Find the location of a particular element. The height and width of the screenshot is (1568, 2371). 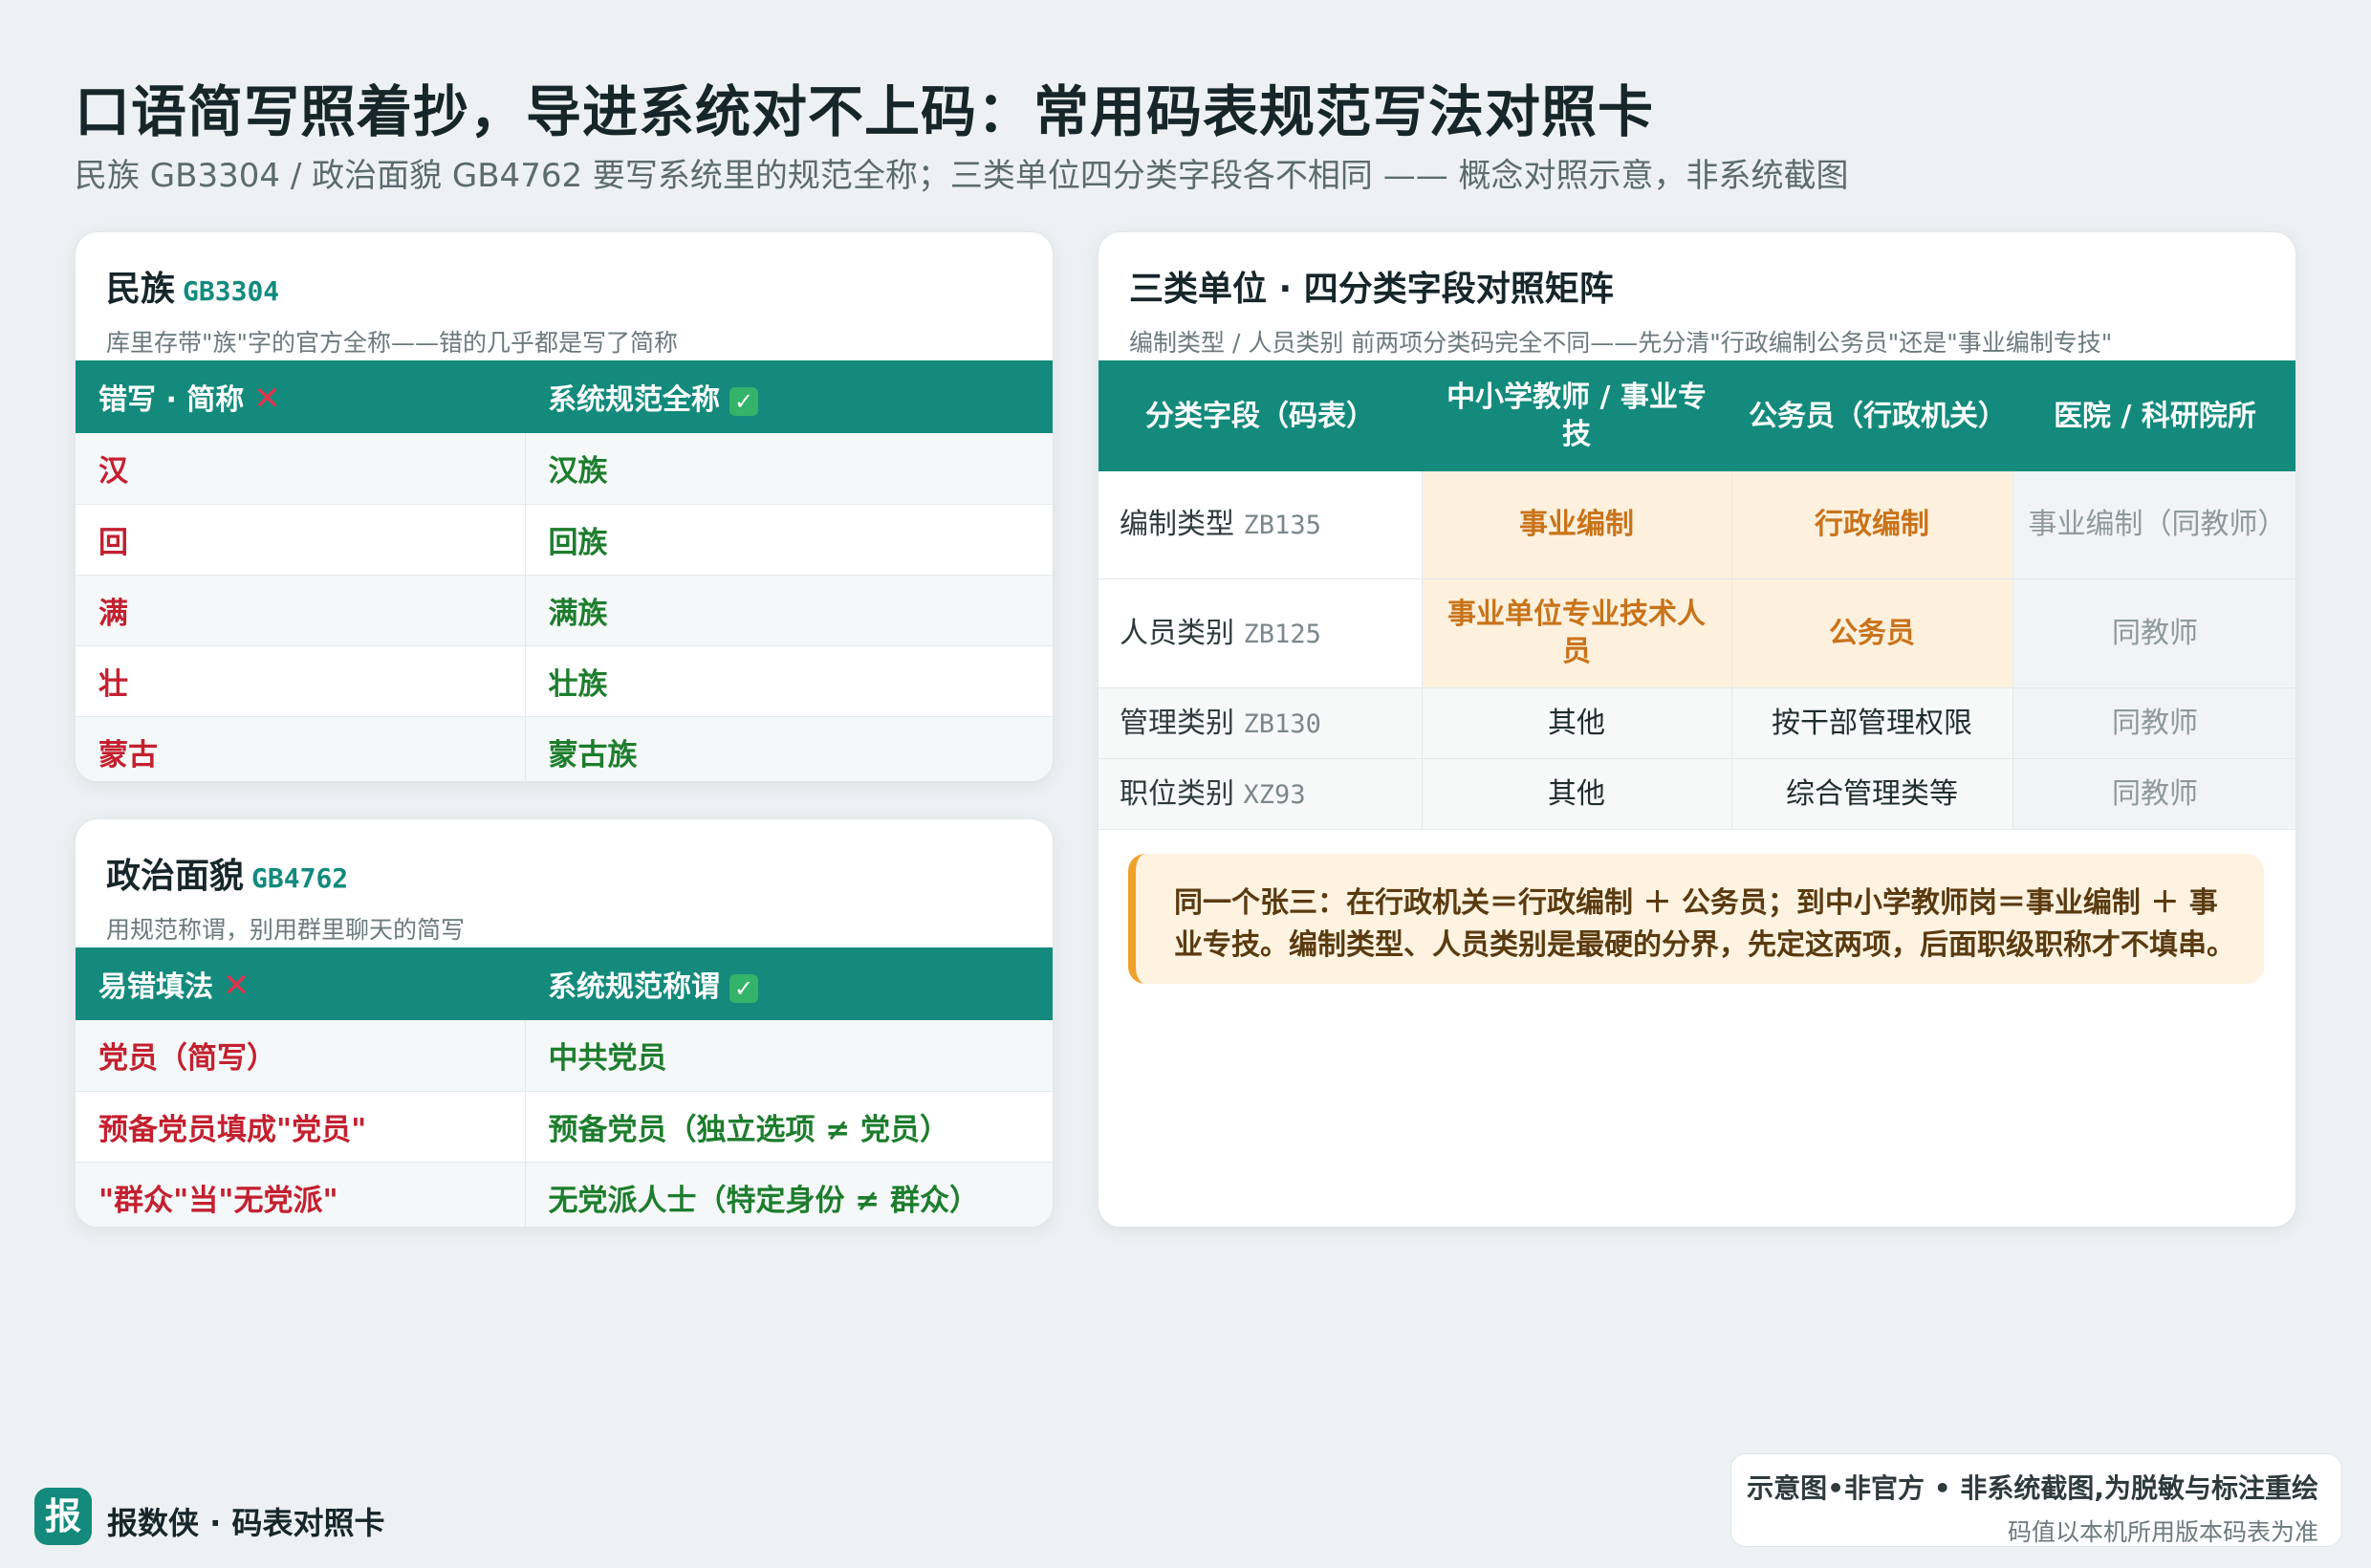

field-code: ZB135 is located at coordinates (1282, 526).